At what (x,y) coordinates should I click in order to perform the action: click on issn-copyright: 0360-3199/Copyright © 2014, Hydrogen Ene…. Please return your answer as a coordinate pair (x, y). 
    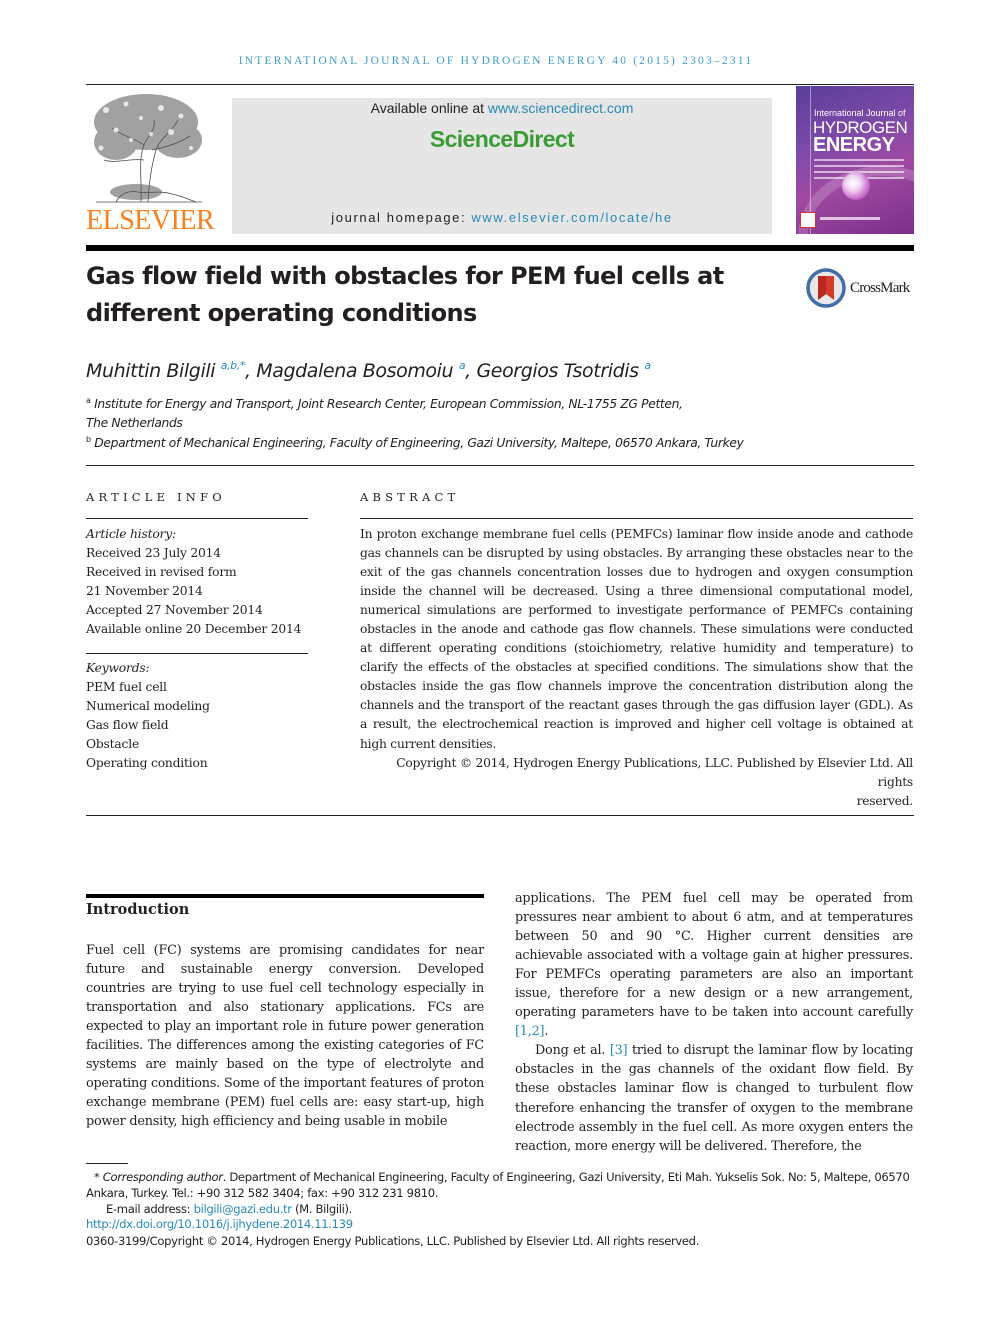
    Looking at the image, I should click on (393, 1241).